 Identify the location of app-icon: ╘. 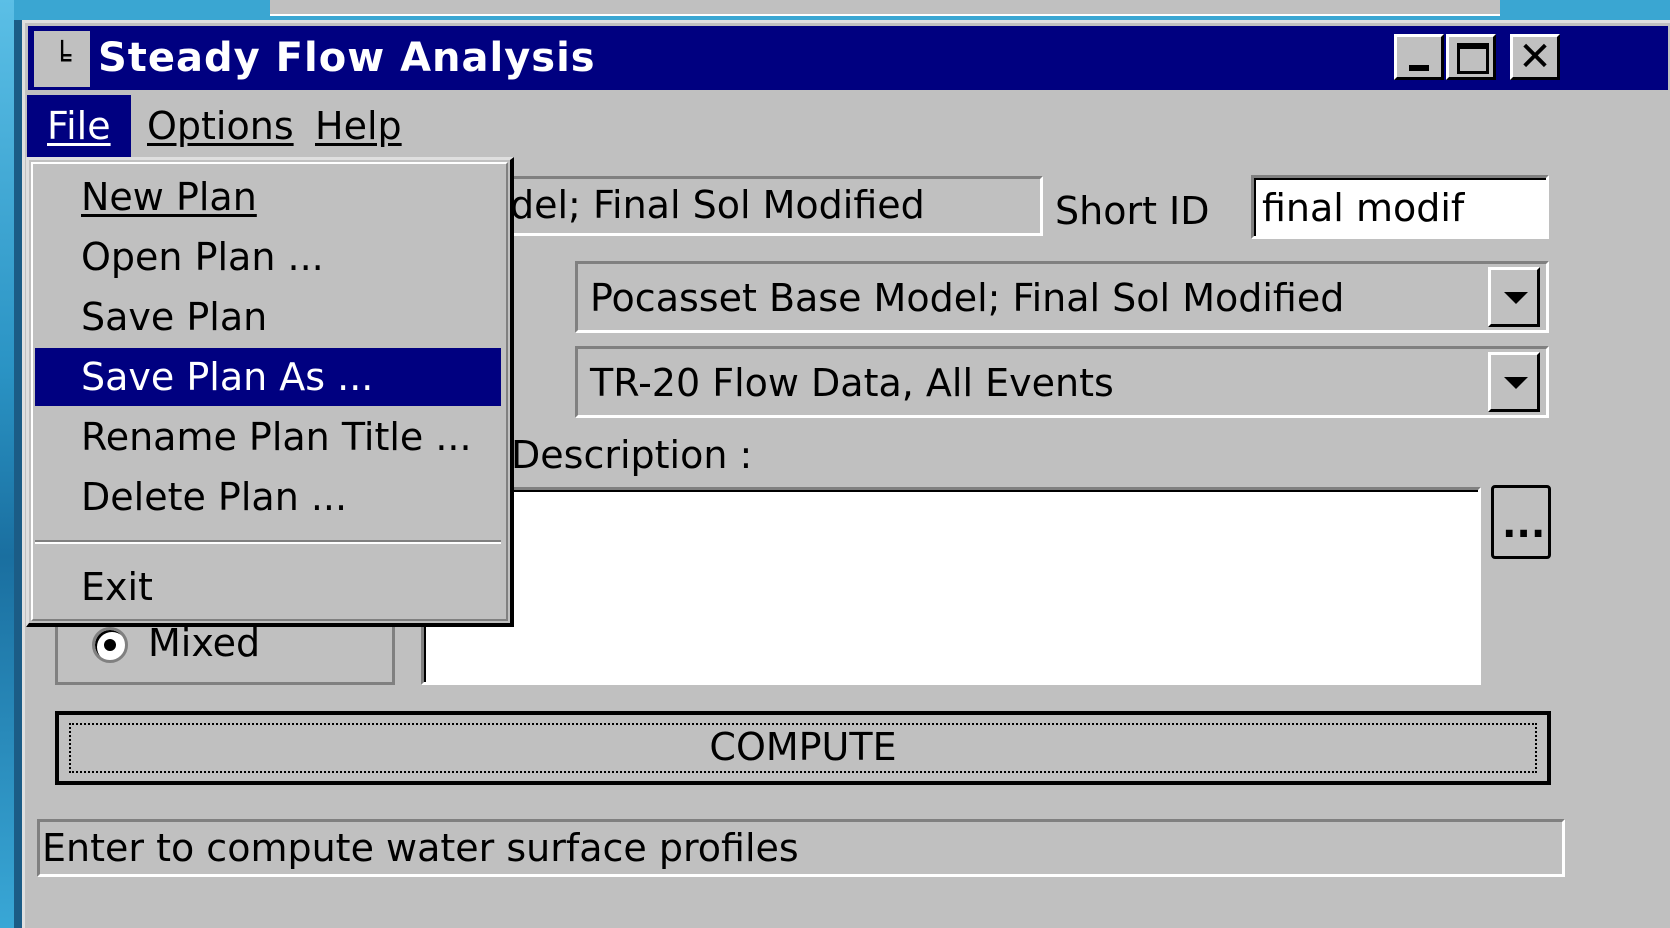
(62, 59).